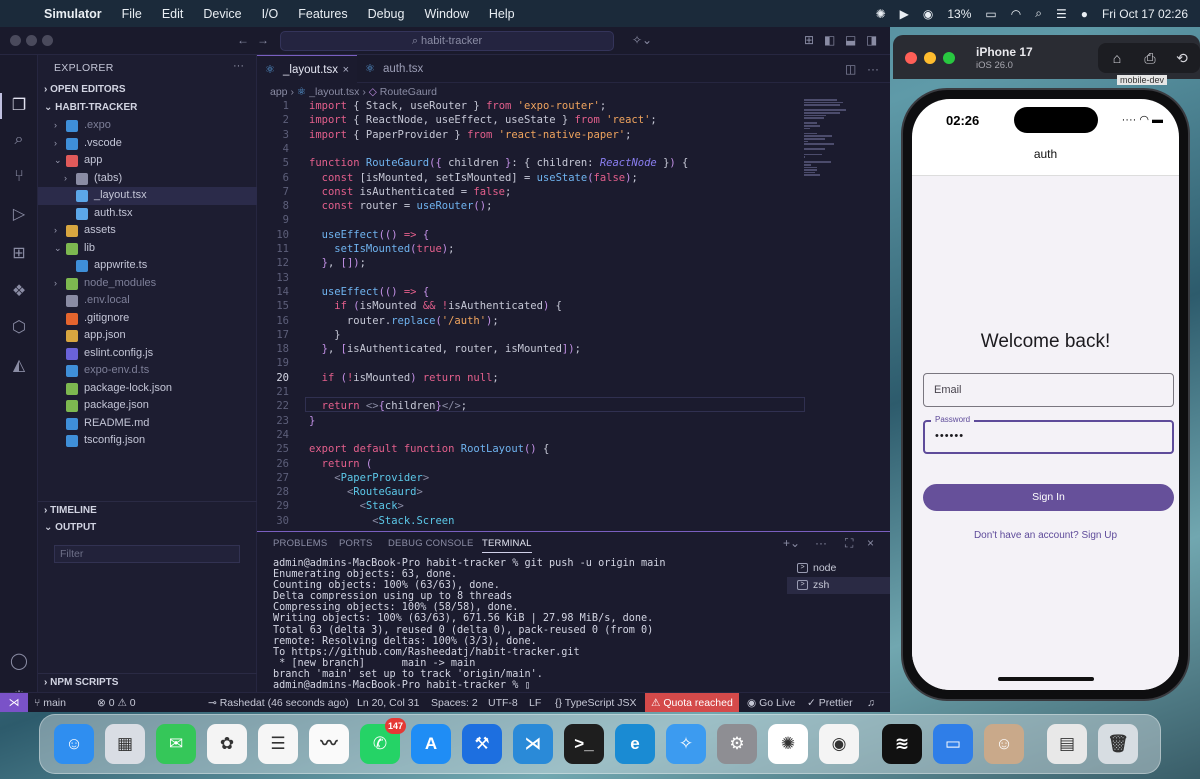  I want to click on record-icon: ◉, so click(928, 14).